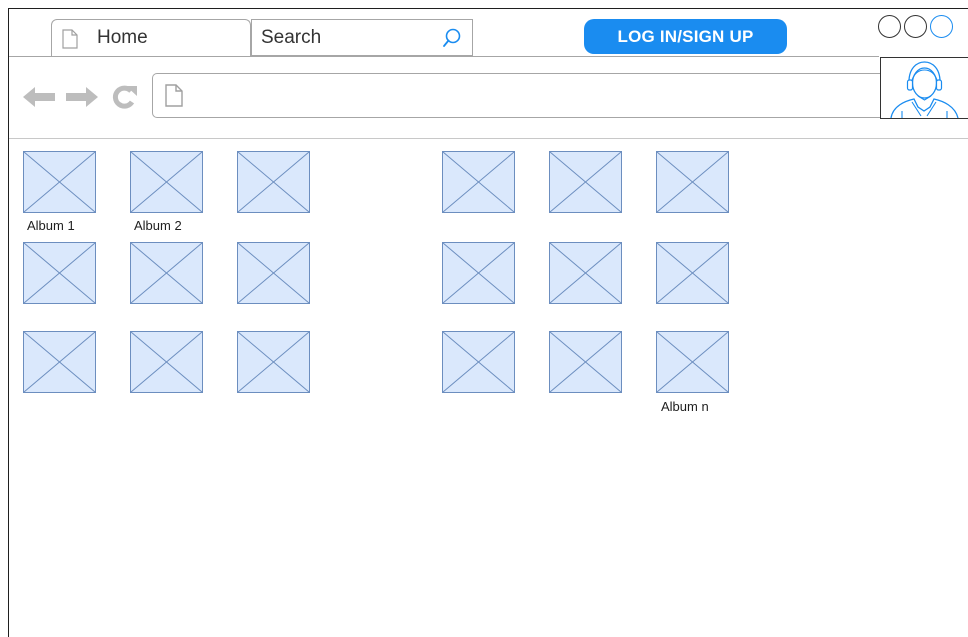 The image size is (968, 637). Describe the element at coordinates (40, 99) in the screenshot. I see `back-arrow-icon` at that location.